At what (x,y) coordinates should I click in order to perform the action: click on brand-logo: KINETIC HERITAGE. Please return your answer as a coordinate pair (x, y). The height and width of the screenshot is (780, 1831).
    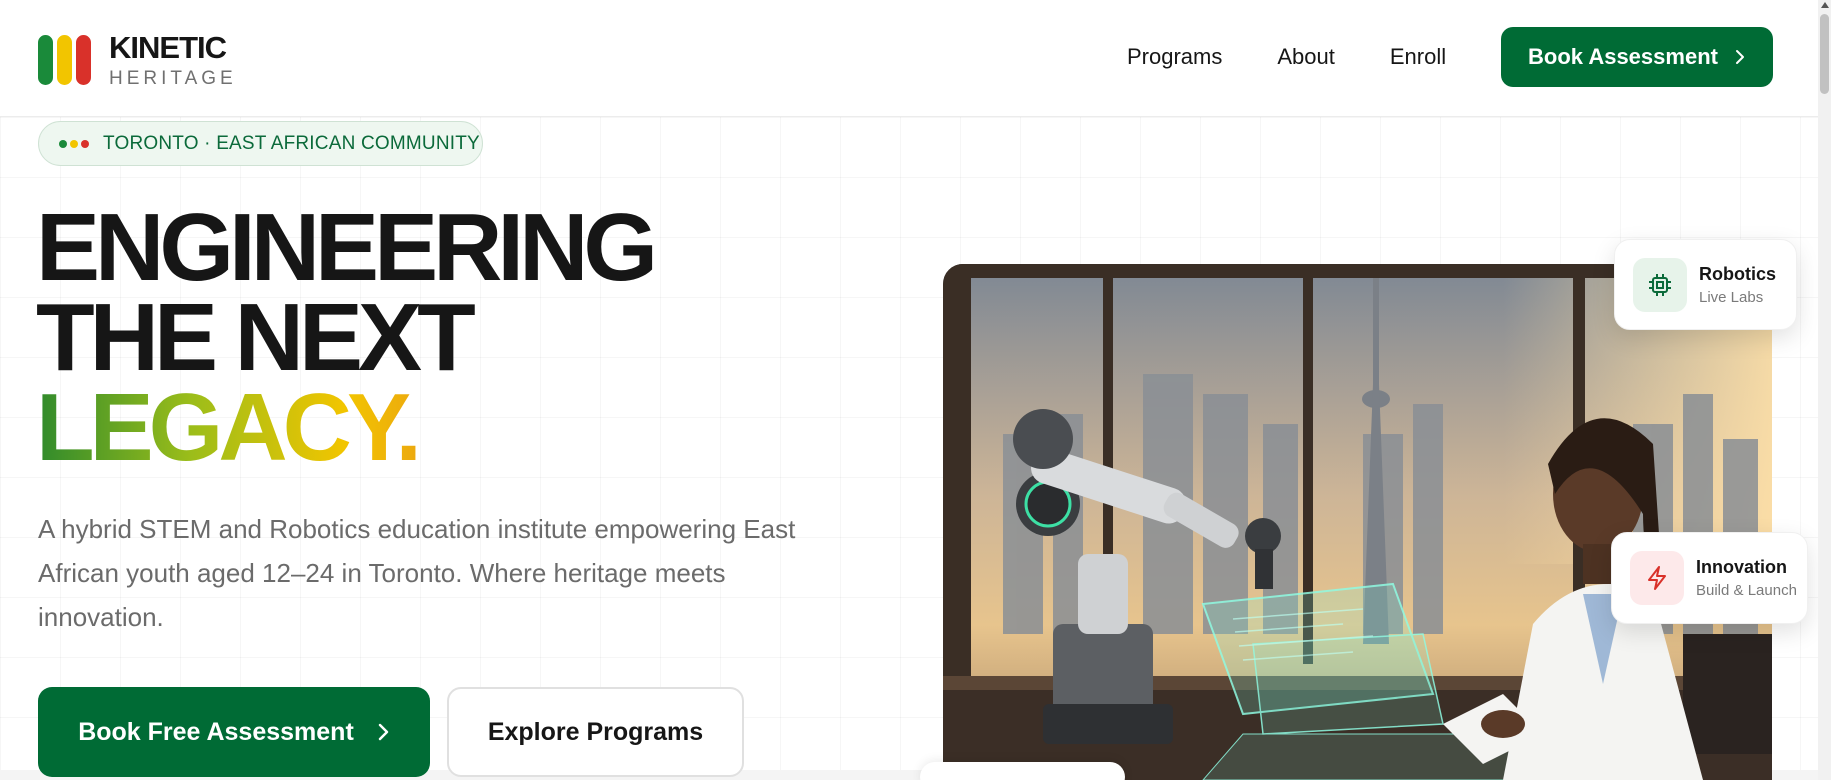
    Looking at the image, I should click on (137, 60).